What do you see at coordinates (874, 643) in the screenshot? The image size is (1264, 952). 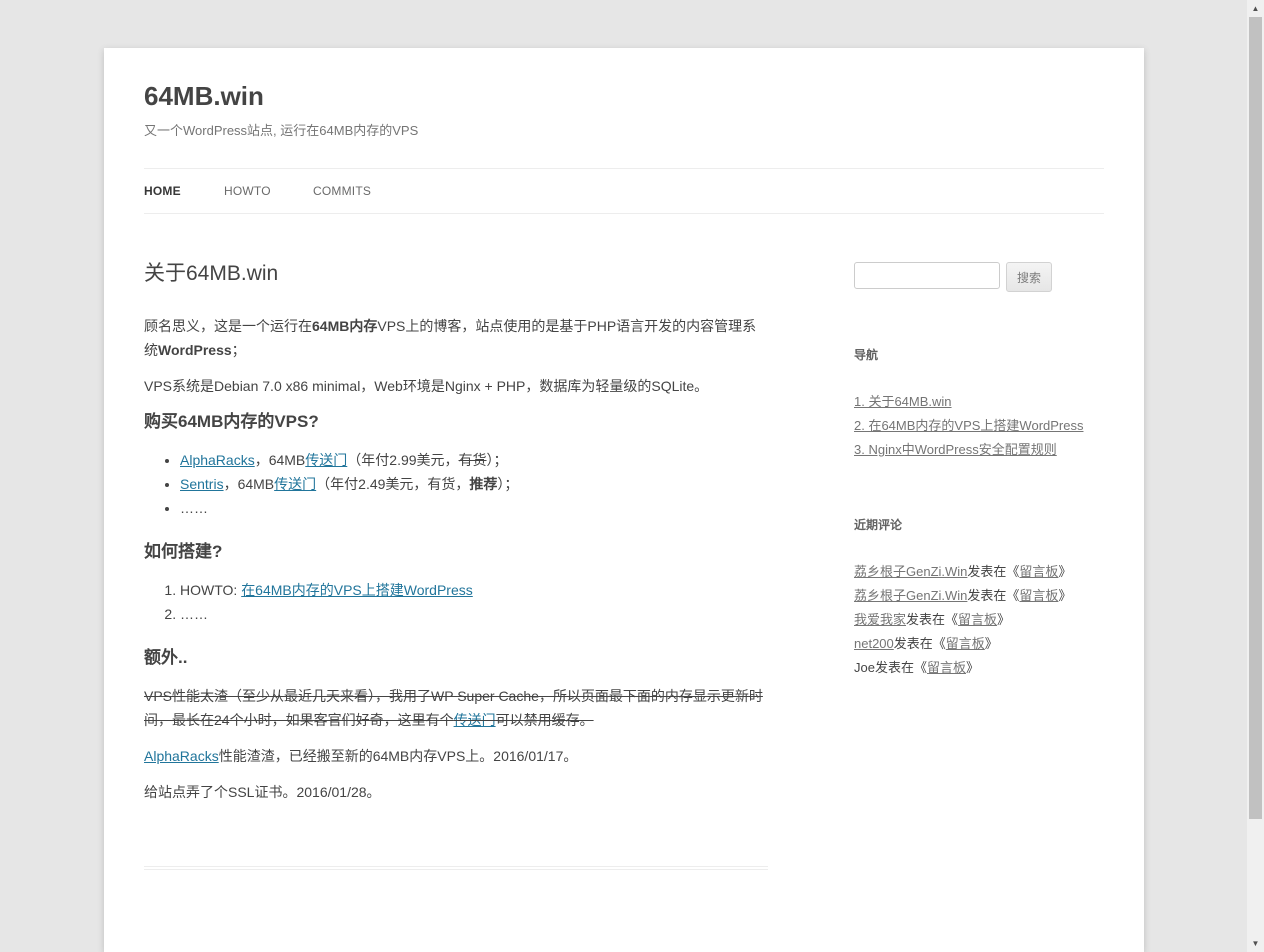 I see `comment-author-link: net200` at bounding box center [874, 643].